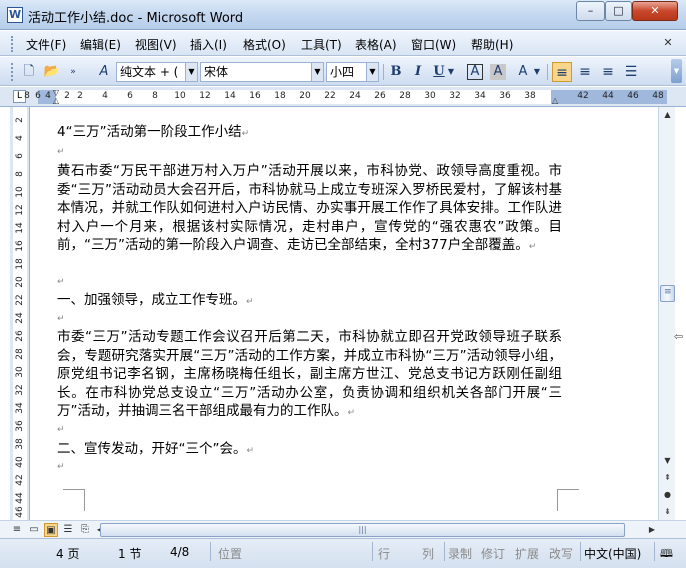 The height and width of the screenshot is (568, 686). What do you see at coordinates (492, 44) in the screenshot?
I see `menu-help: 帮助(H)` at bounding box center [492, 44].